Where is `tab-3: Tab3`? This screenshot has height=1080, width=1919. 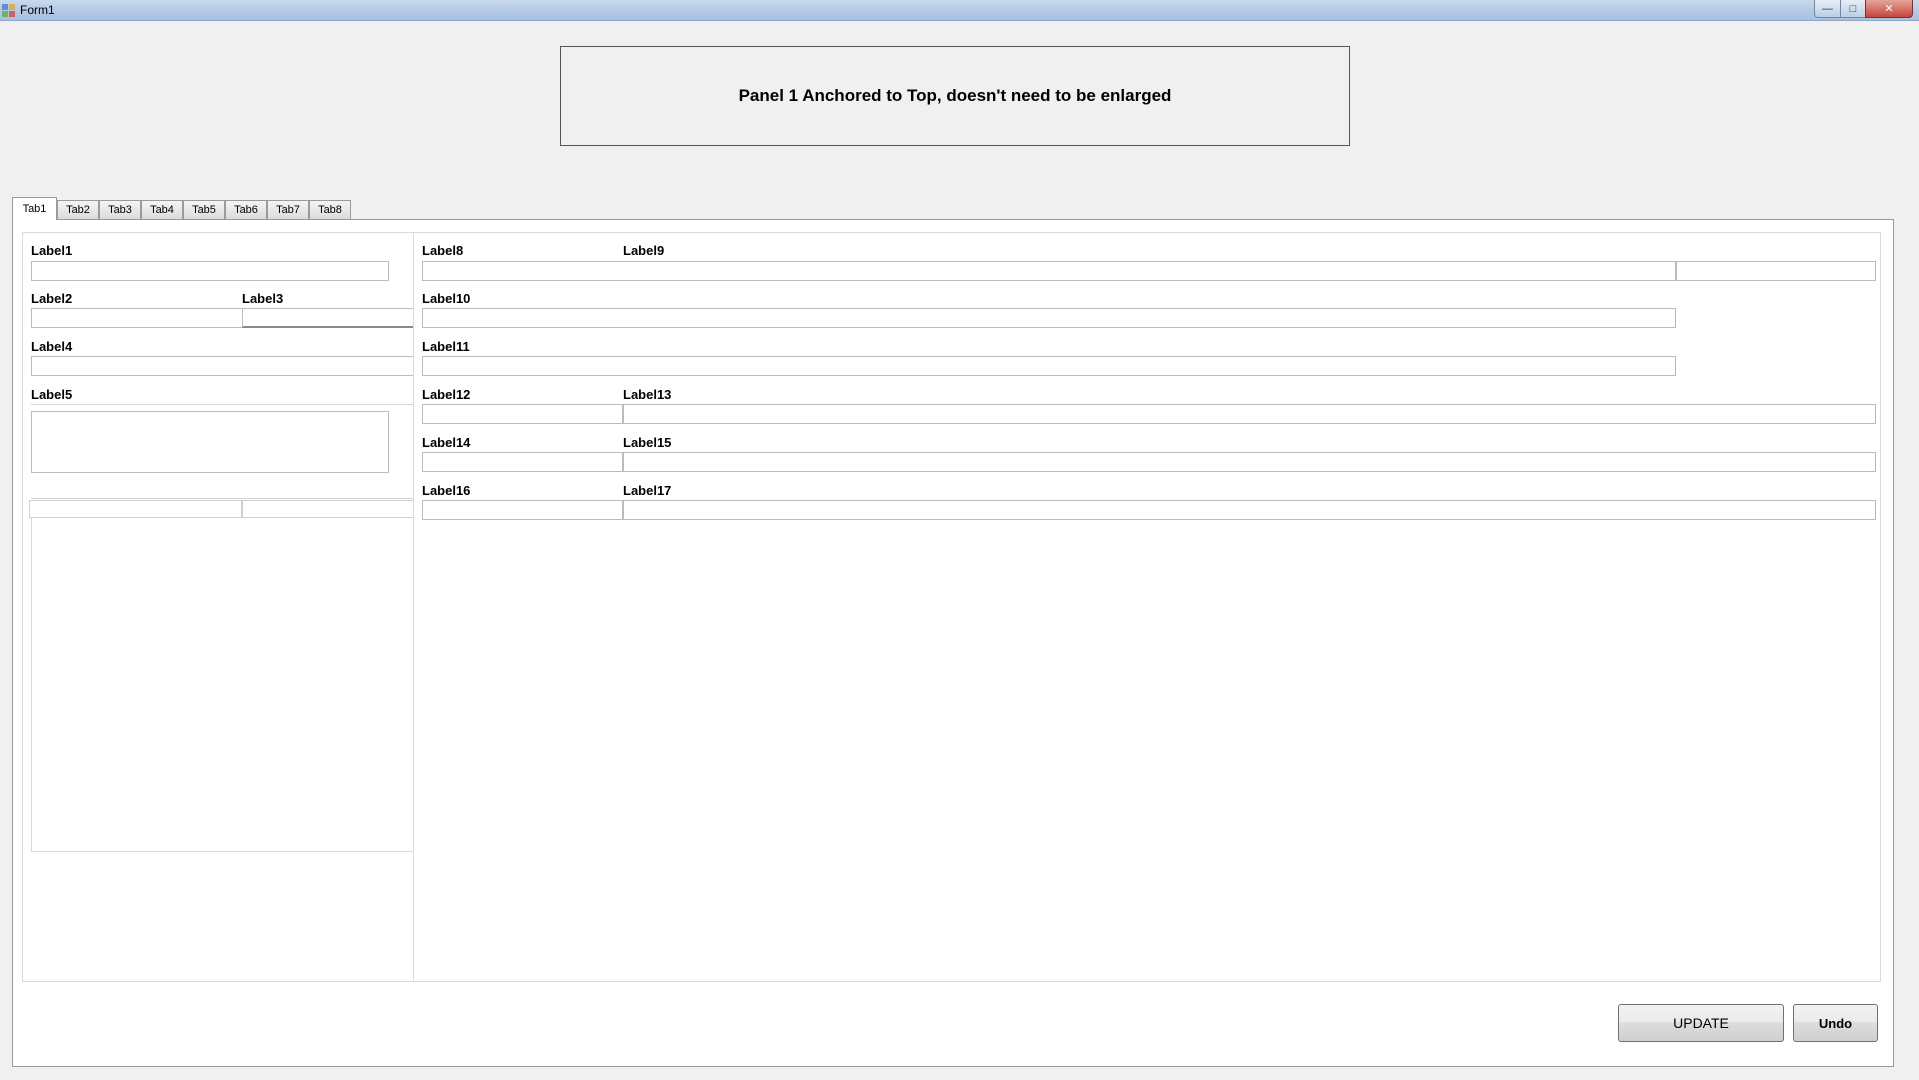 tab-3: Tab3 is located at coordinates (120, 209).